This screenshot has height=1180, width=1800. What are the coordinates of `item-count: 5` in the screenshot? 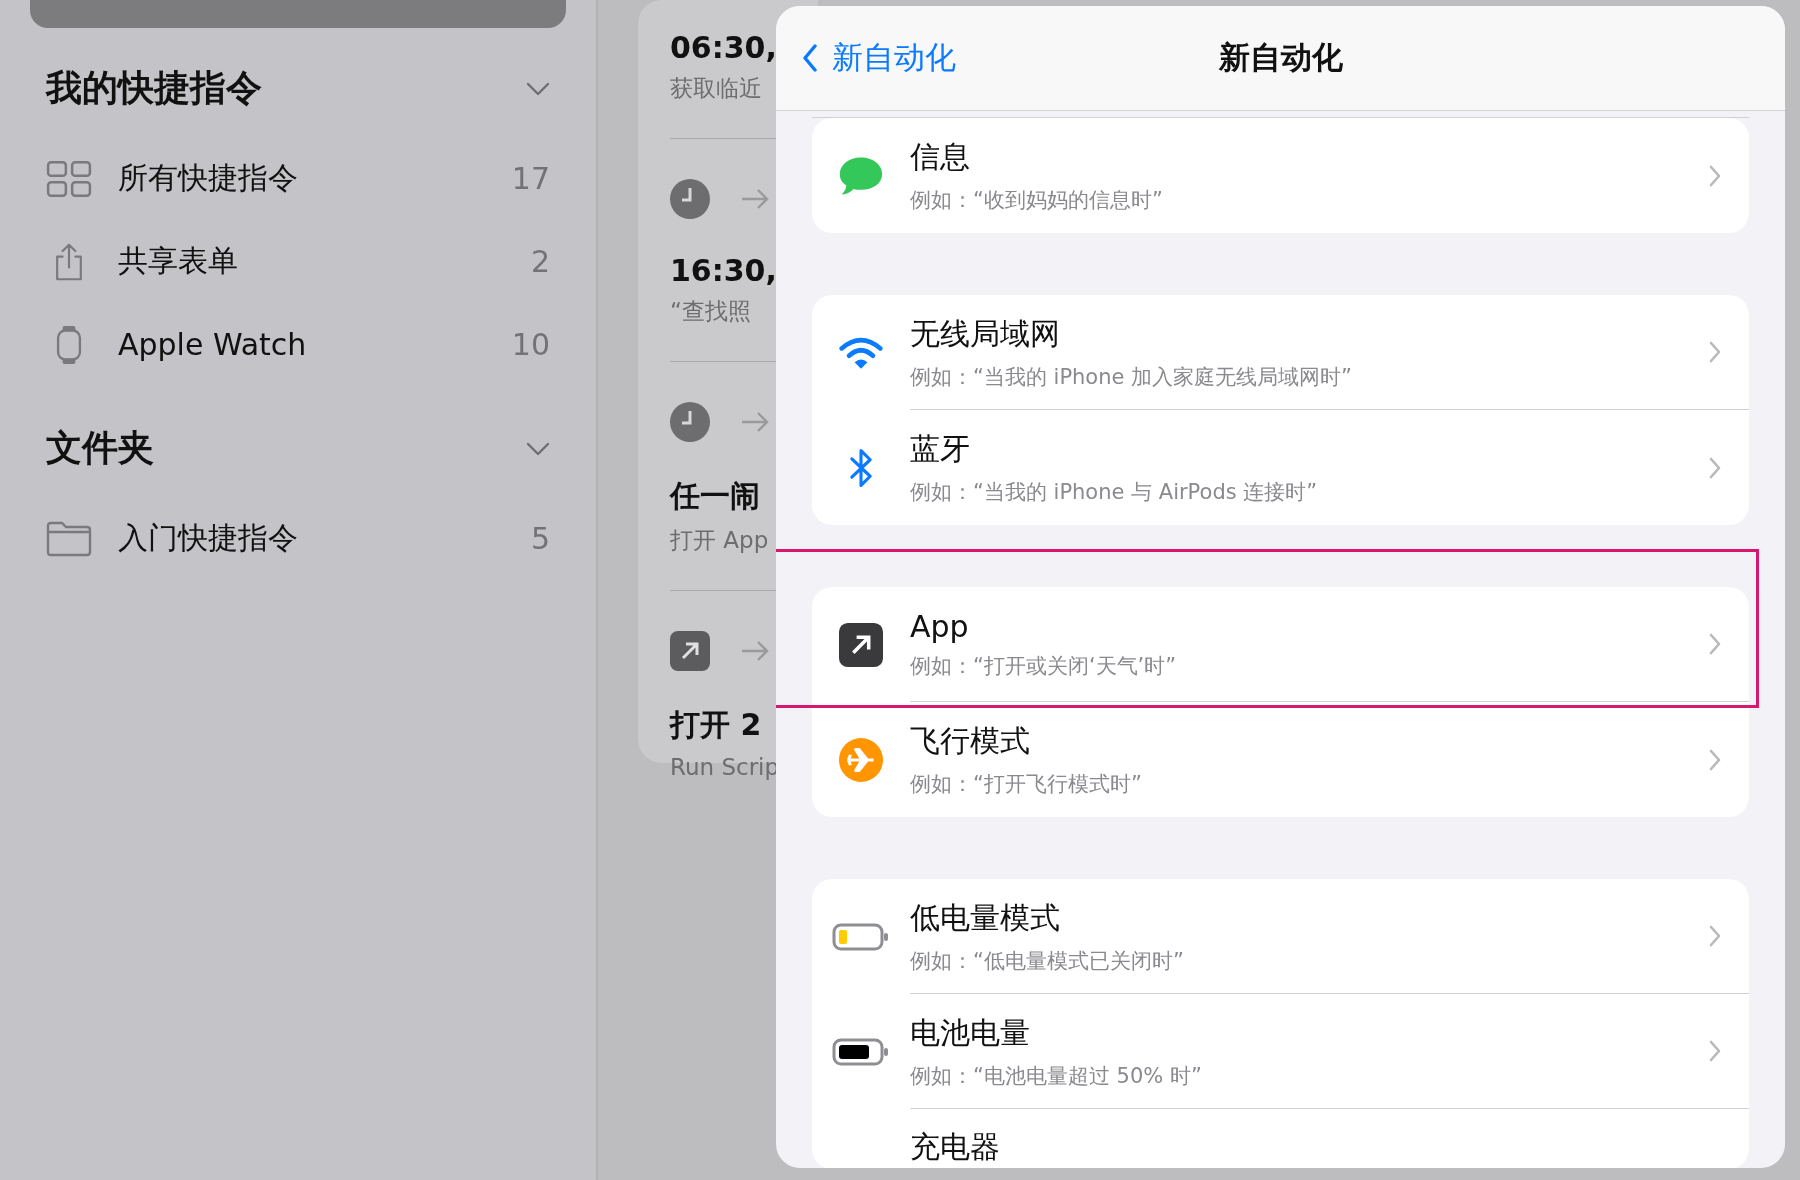 It's located at (540, 538).